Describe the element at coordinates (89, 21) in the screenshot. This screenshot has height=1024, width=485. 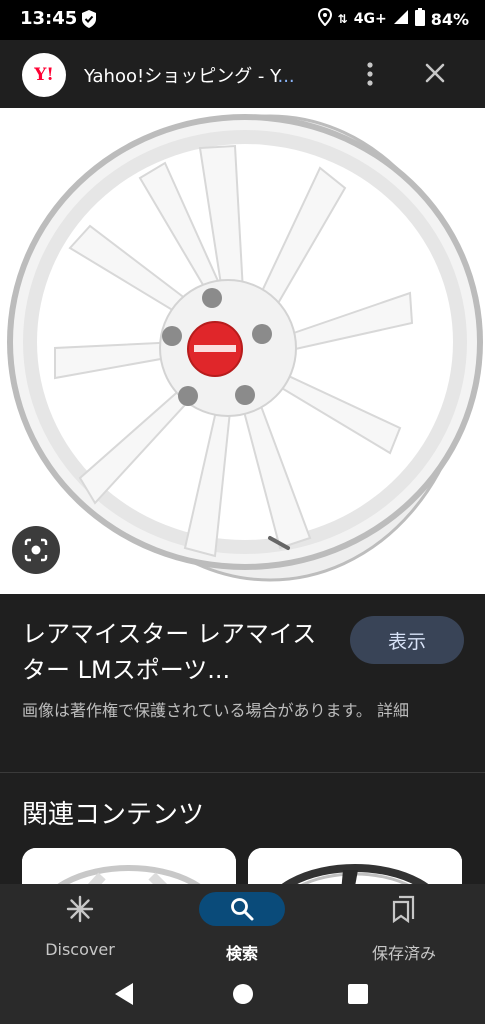
I see `shield-icon` at that location.